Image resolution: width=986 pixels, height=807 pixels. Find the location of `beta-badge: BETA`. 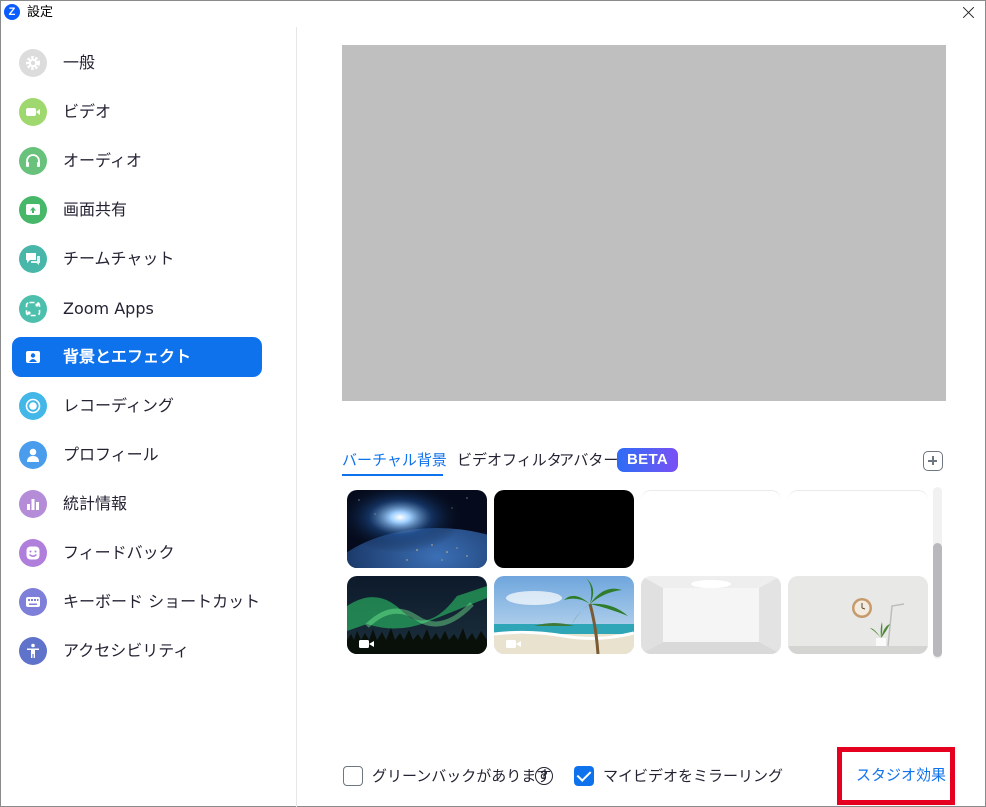

beta-badge: BETA is located at coordinates (647, 460).